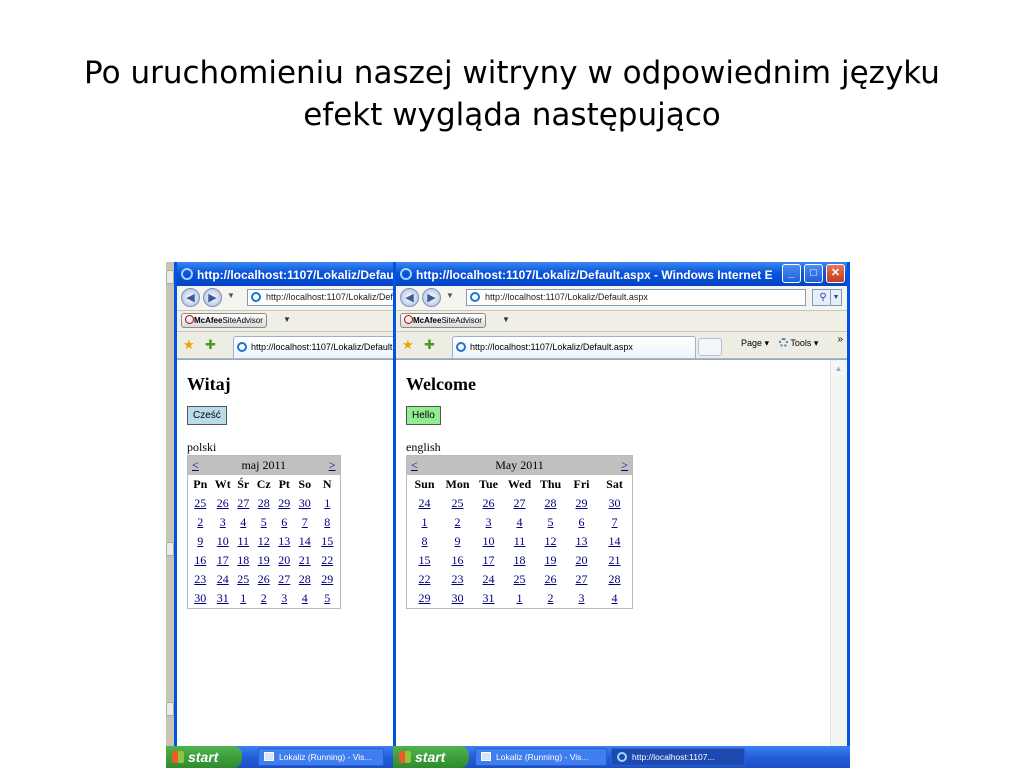  Describe the element at coordinates (190, 297) in the screenshot. I see `back-button-polish: ◀` at that location.